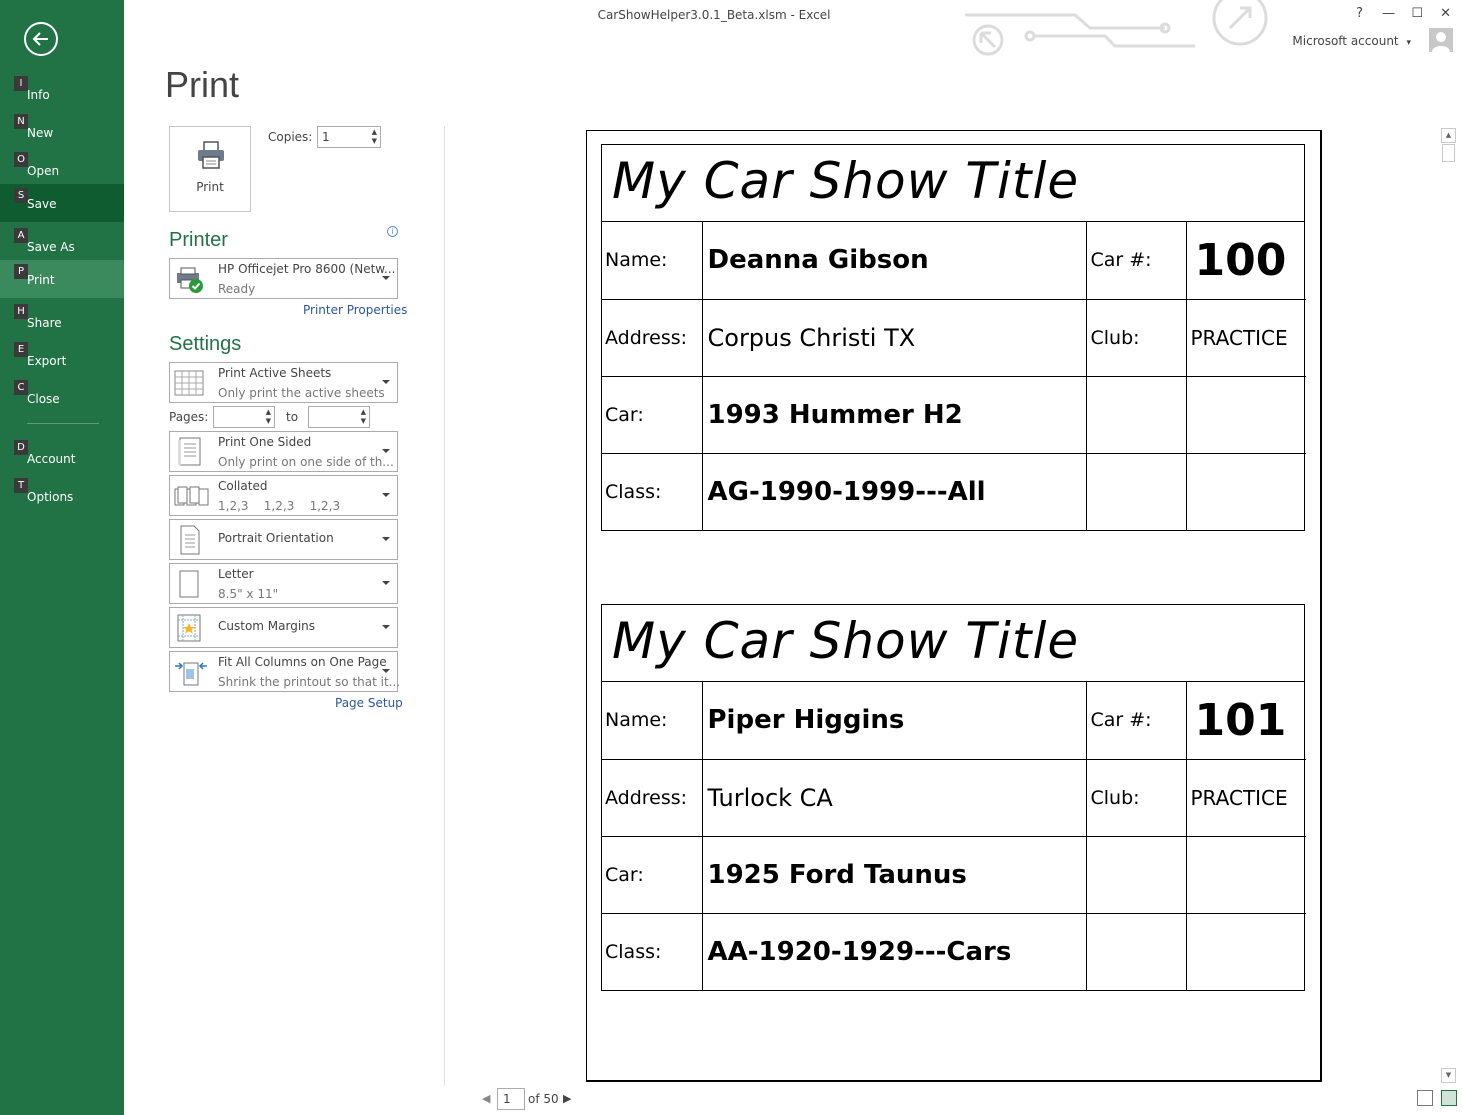 This screenshot has width=1463, height=1115. I want to click on nav-item-new: N New, so click(62, 133).